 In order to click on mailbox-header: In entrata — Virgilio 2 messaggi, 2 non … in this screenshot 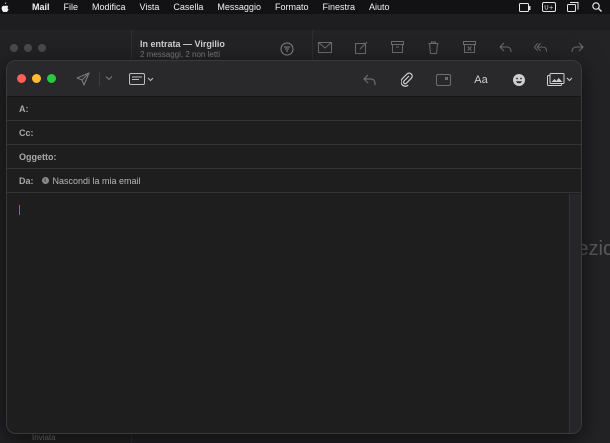, I will do `click(182, 49)`.